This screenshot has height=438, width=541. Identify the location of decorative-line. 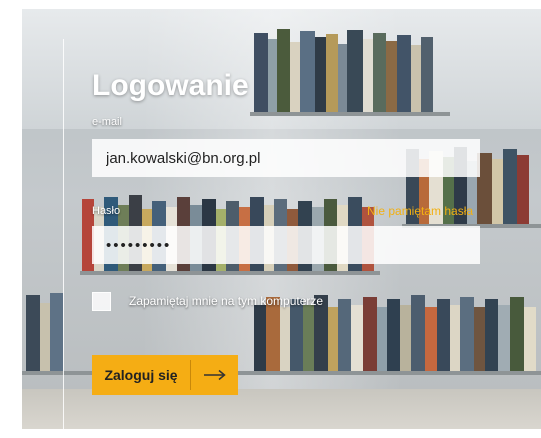
(63, 234).